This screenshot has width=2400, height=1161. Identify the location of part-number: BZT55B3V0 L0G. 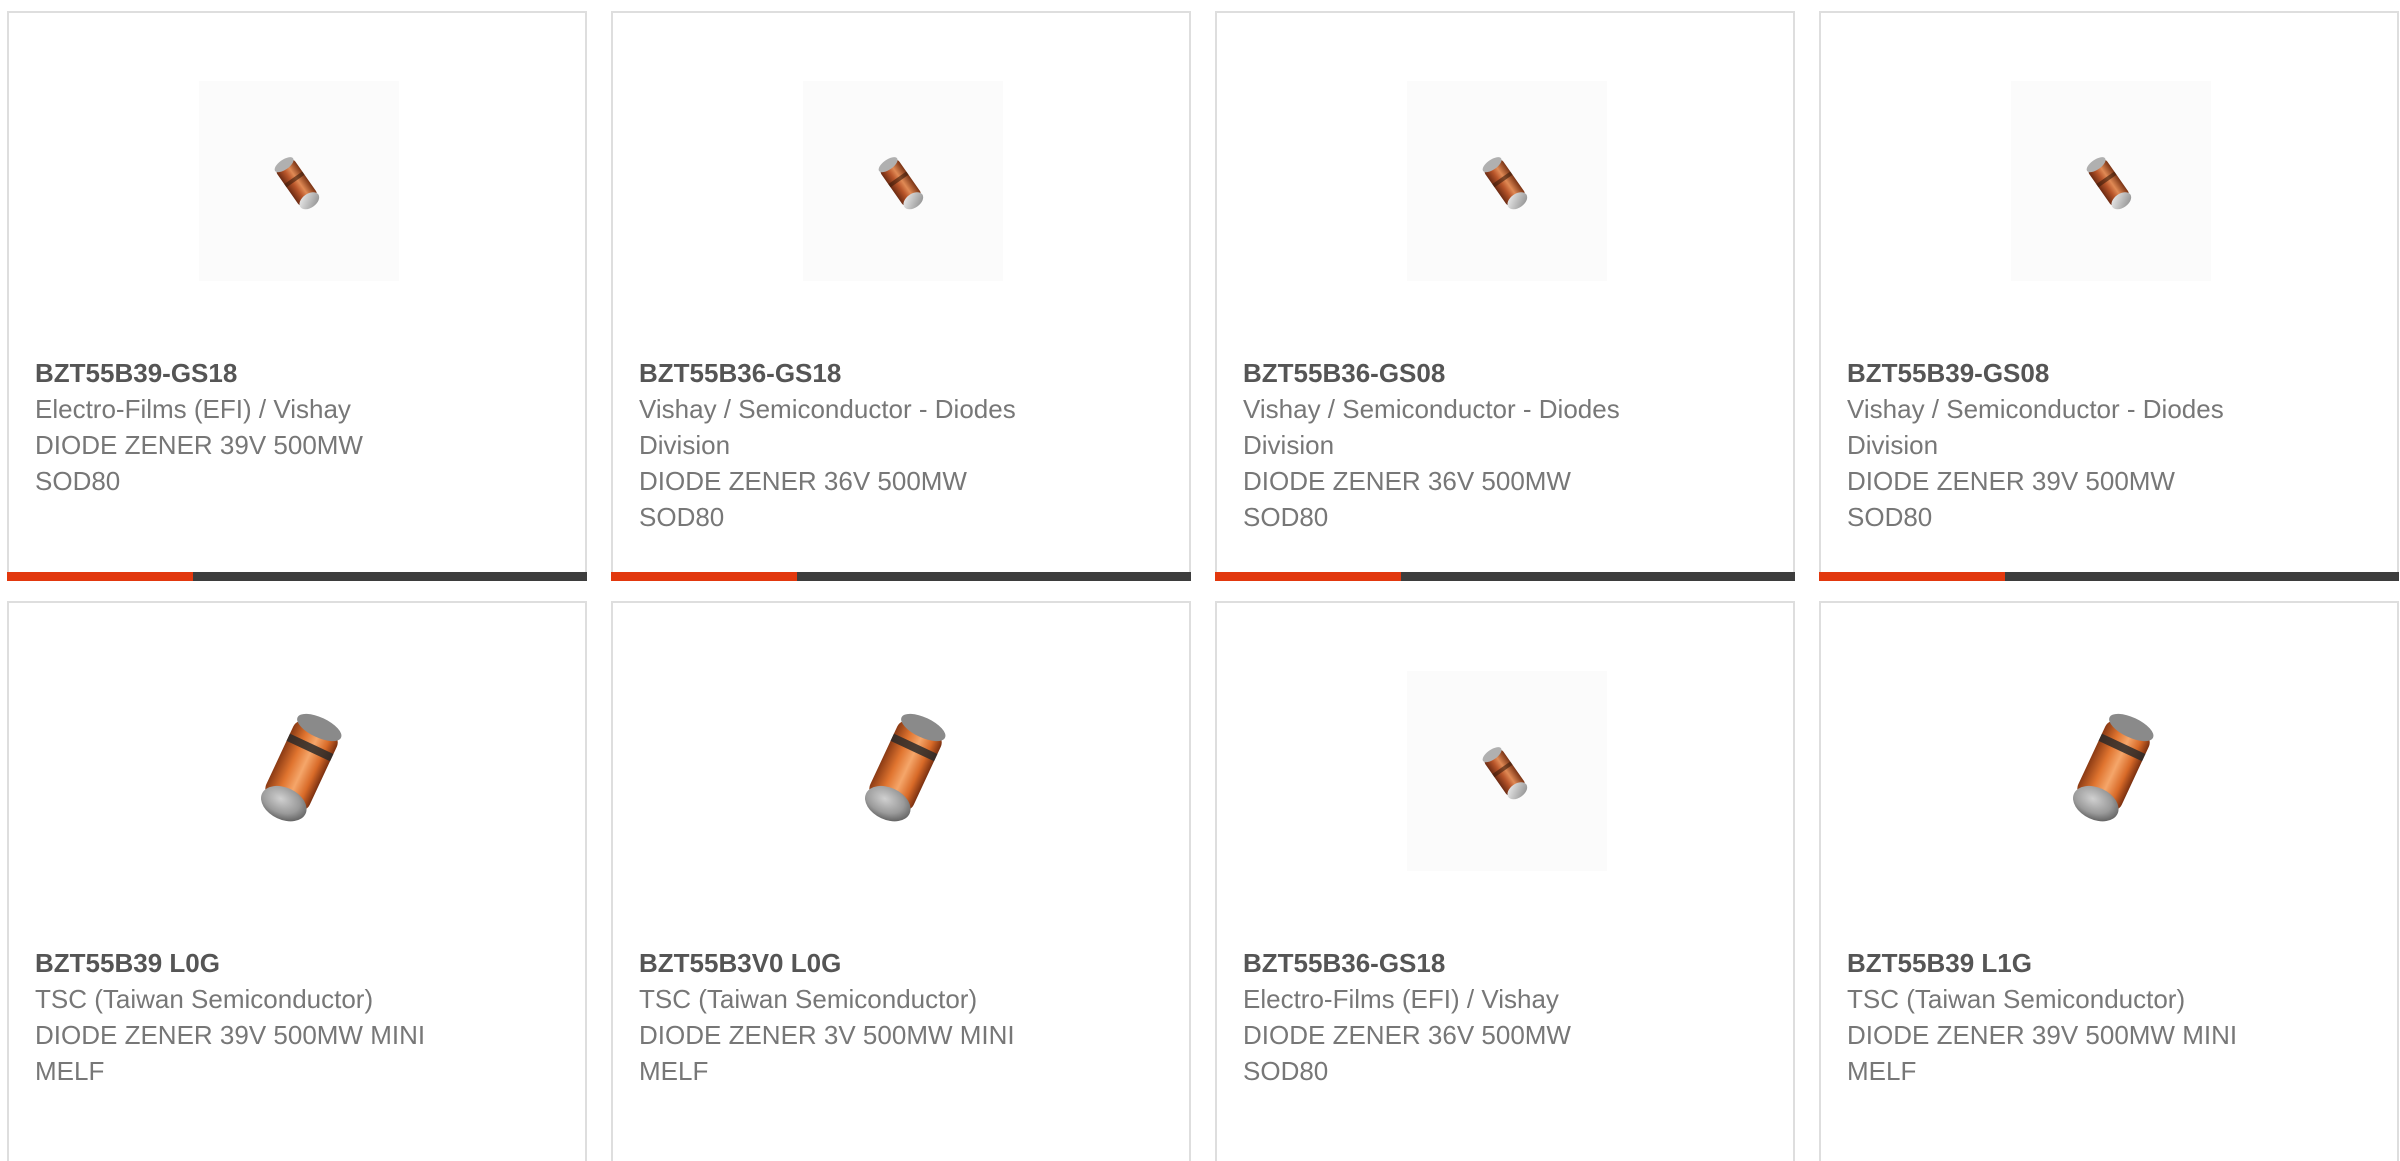
(849, 963).